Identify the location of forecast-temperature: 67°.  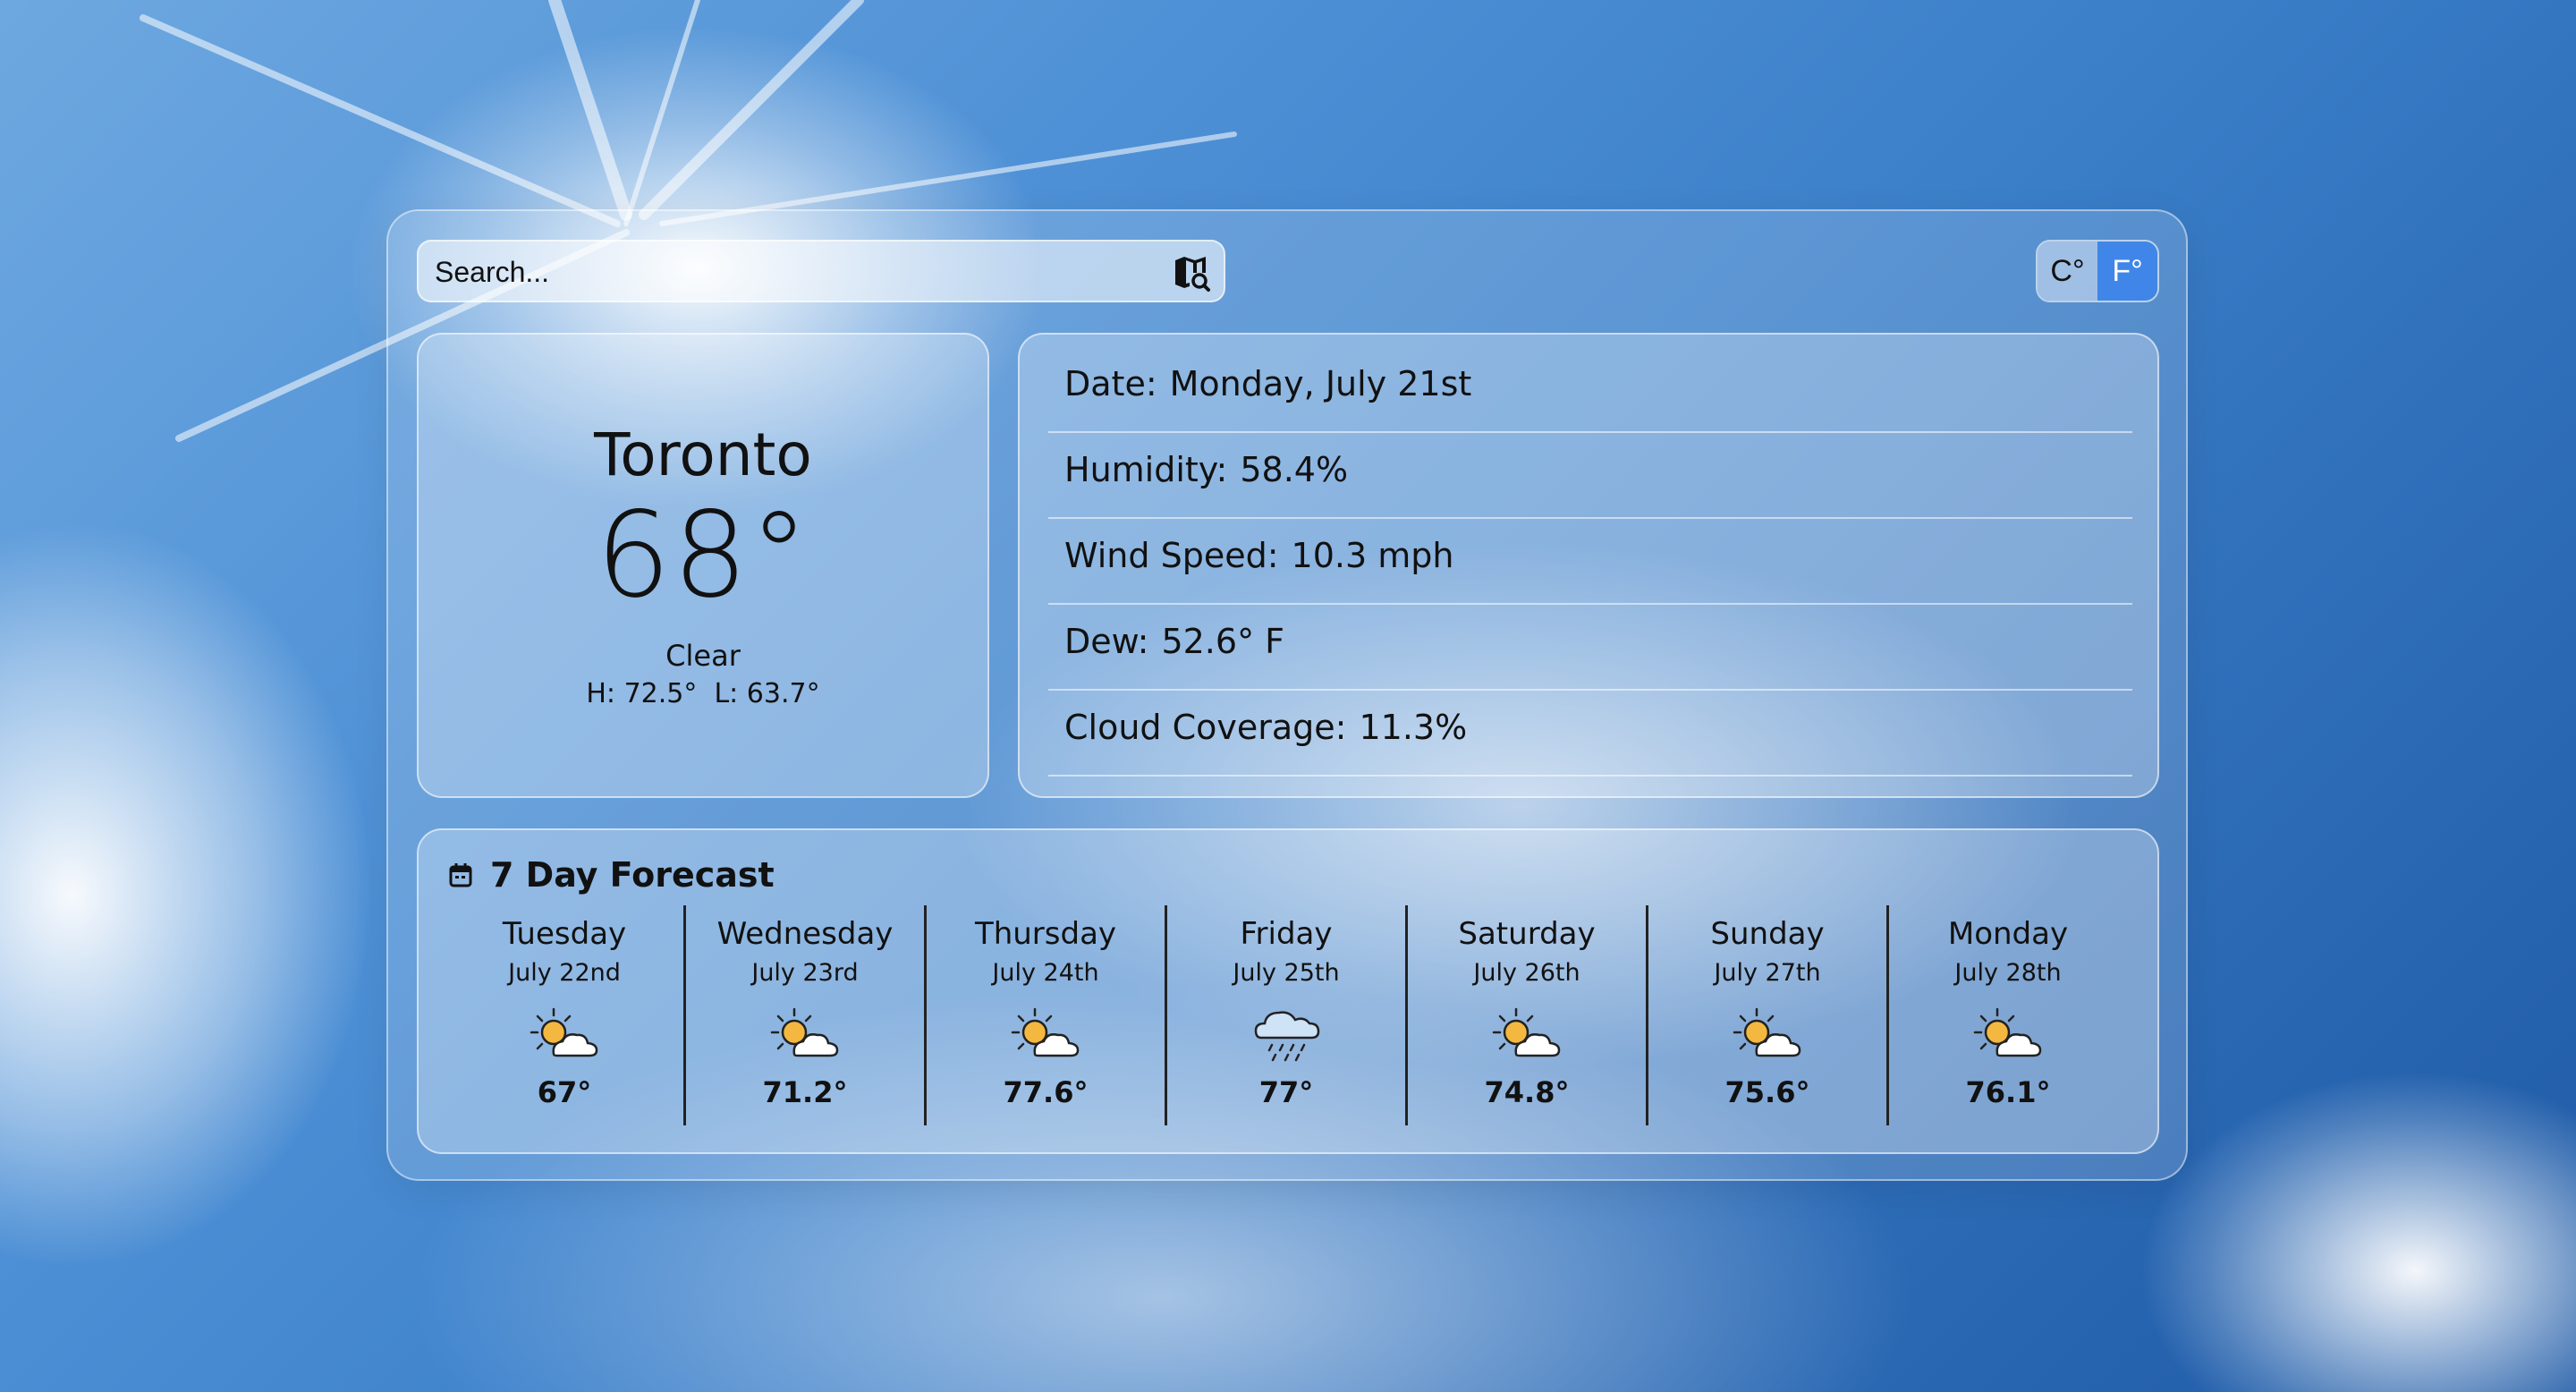
(564, 1092).